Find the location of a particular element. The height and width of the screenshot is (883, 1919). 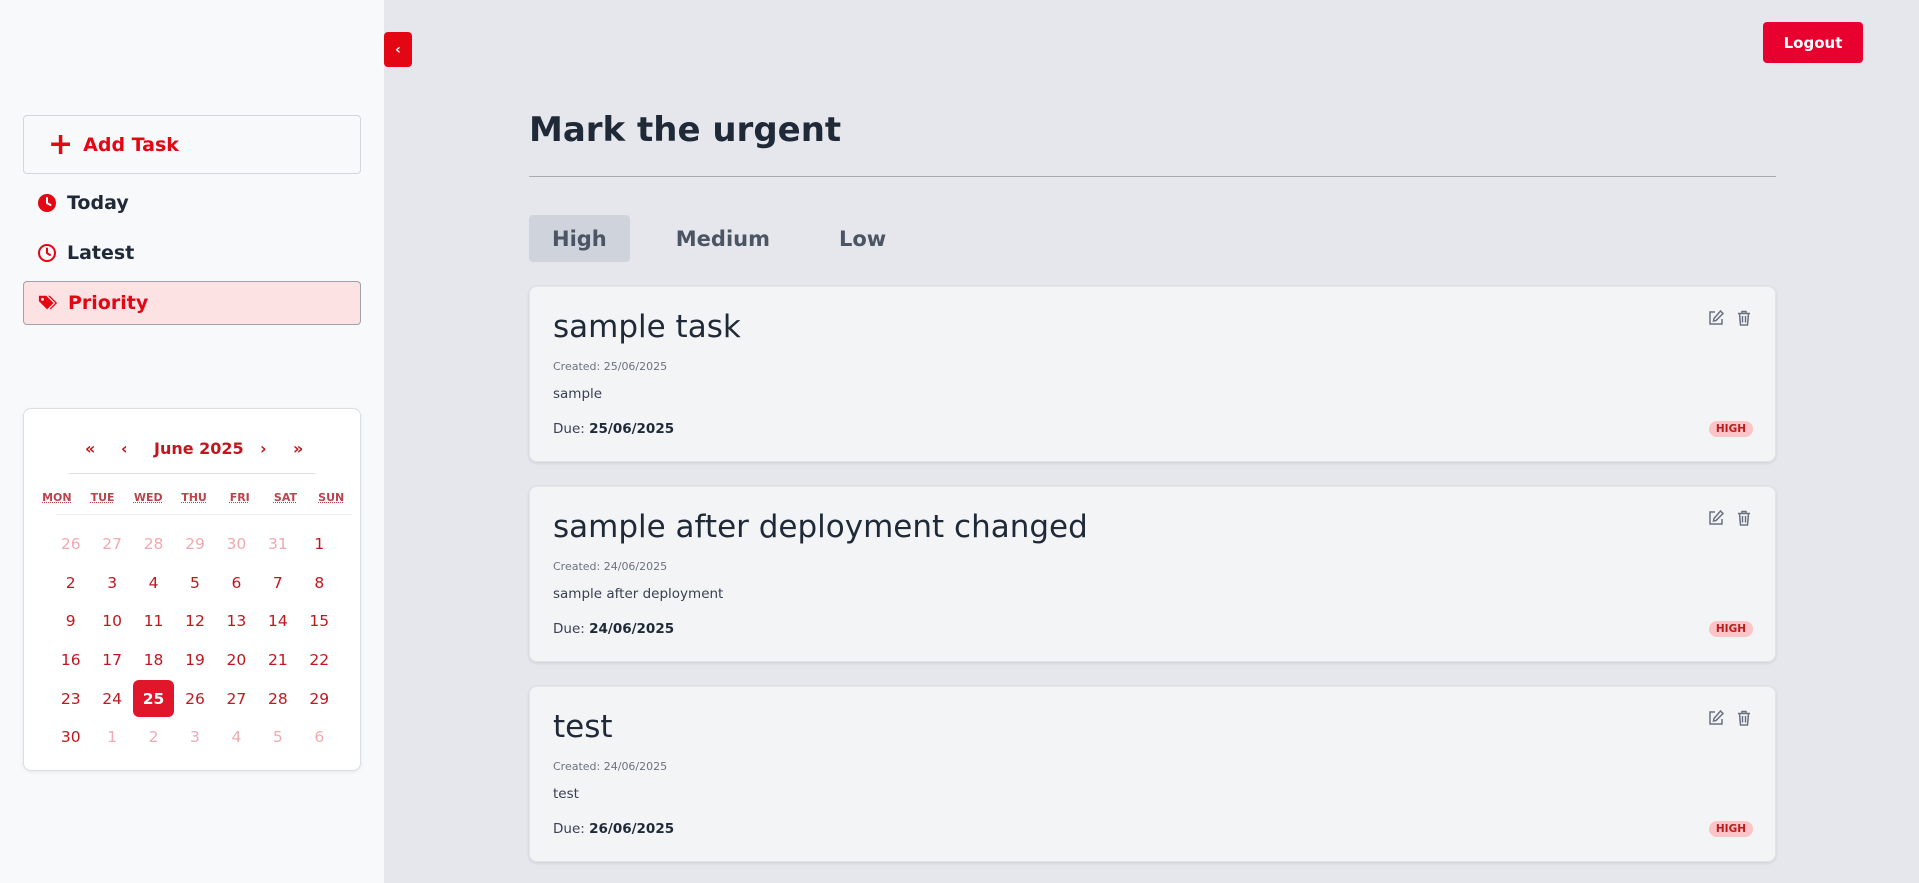

weekday-label: SUN is located at coordinates (331, 497).